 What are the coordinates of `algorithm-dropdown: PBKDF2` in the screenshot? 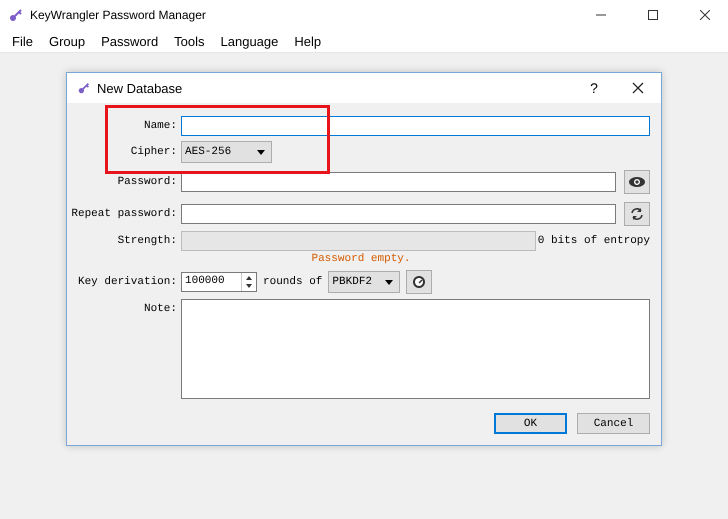 It's located at (364, 282).